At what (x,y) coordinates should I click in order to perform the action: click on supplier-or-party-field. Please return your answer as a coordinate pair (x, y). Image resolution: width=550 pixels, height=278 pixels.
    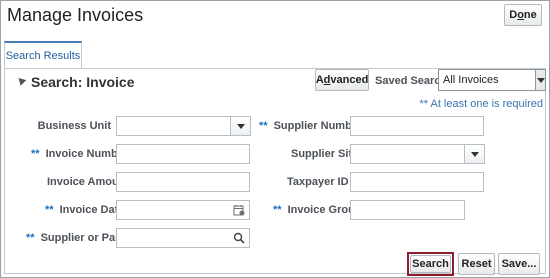
    Looking at the image, I should click on (183, 238).